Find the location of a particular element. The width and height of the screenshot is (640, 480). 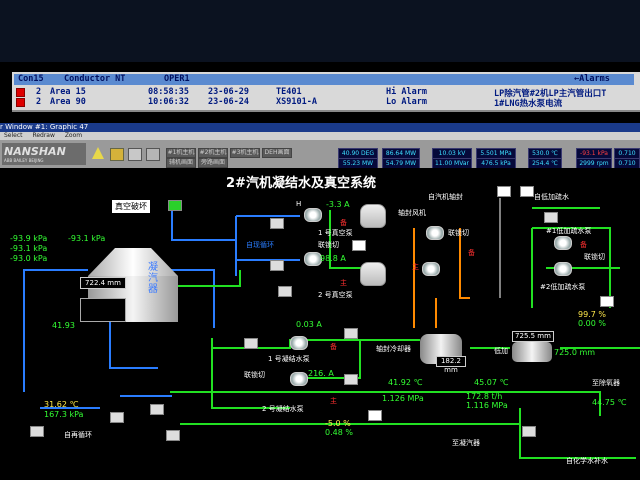

pressure-2: -93.1 kPa is located at coordinates (87, 238).